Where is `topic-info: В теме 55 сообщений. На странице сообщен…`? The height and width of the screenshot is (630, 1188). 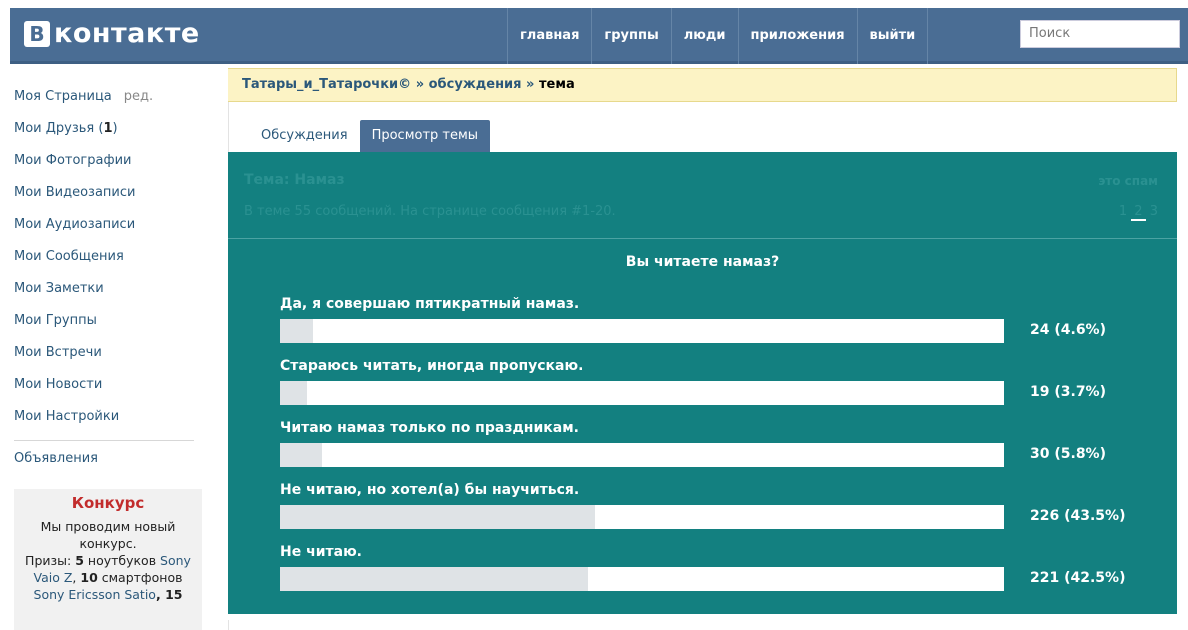 topic-info: В теме 55 сообщений. На странице сообщен… is located at coordinates (701, 217).